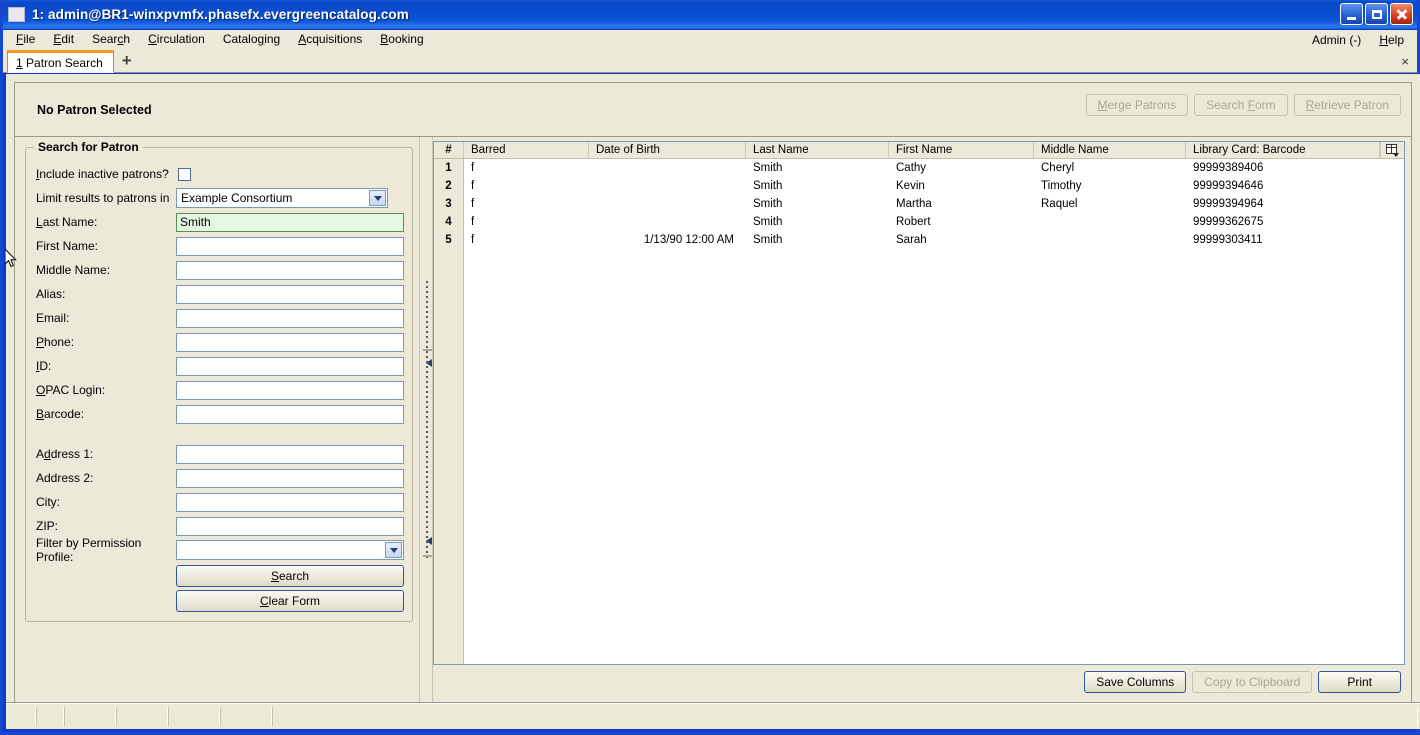 The image size is (1420, 735). What do you see at coordinates (667, 150) in the screenshot?
I see `column-header-date-of-birth: Date of Birth` at bounding box center [667, 150].